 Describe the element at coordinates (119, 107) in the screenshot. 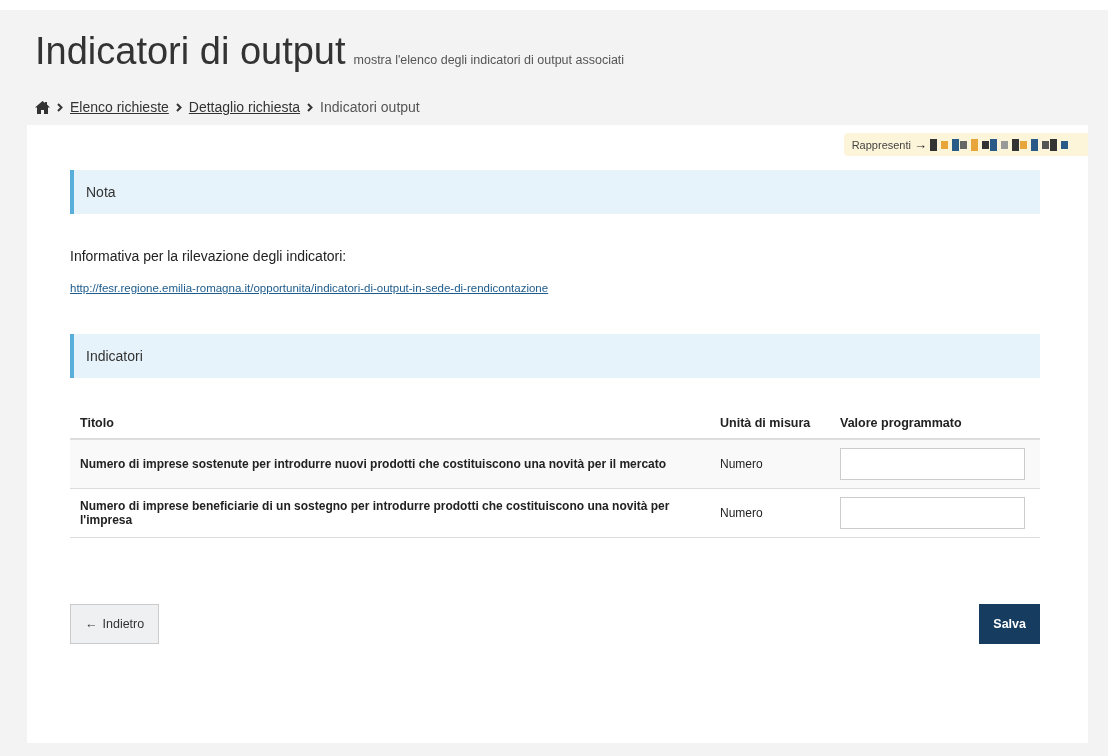

I see `breadcrumb-link: Elenco richieste` at that location.